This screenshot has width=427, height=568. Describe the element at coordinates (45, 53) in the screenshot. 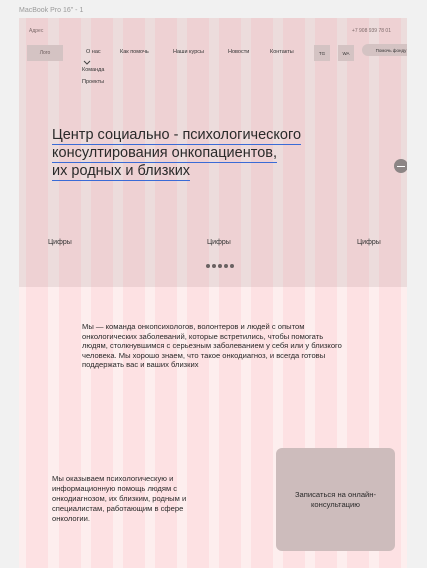

I see `logo: Лого` at that location.